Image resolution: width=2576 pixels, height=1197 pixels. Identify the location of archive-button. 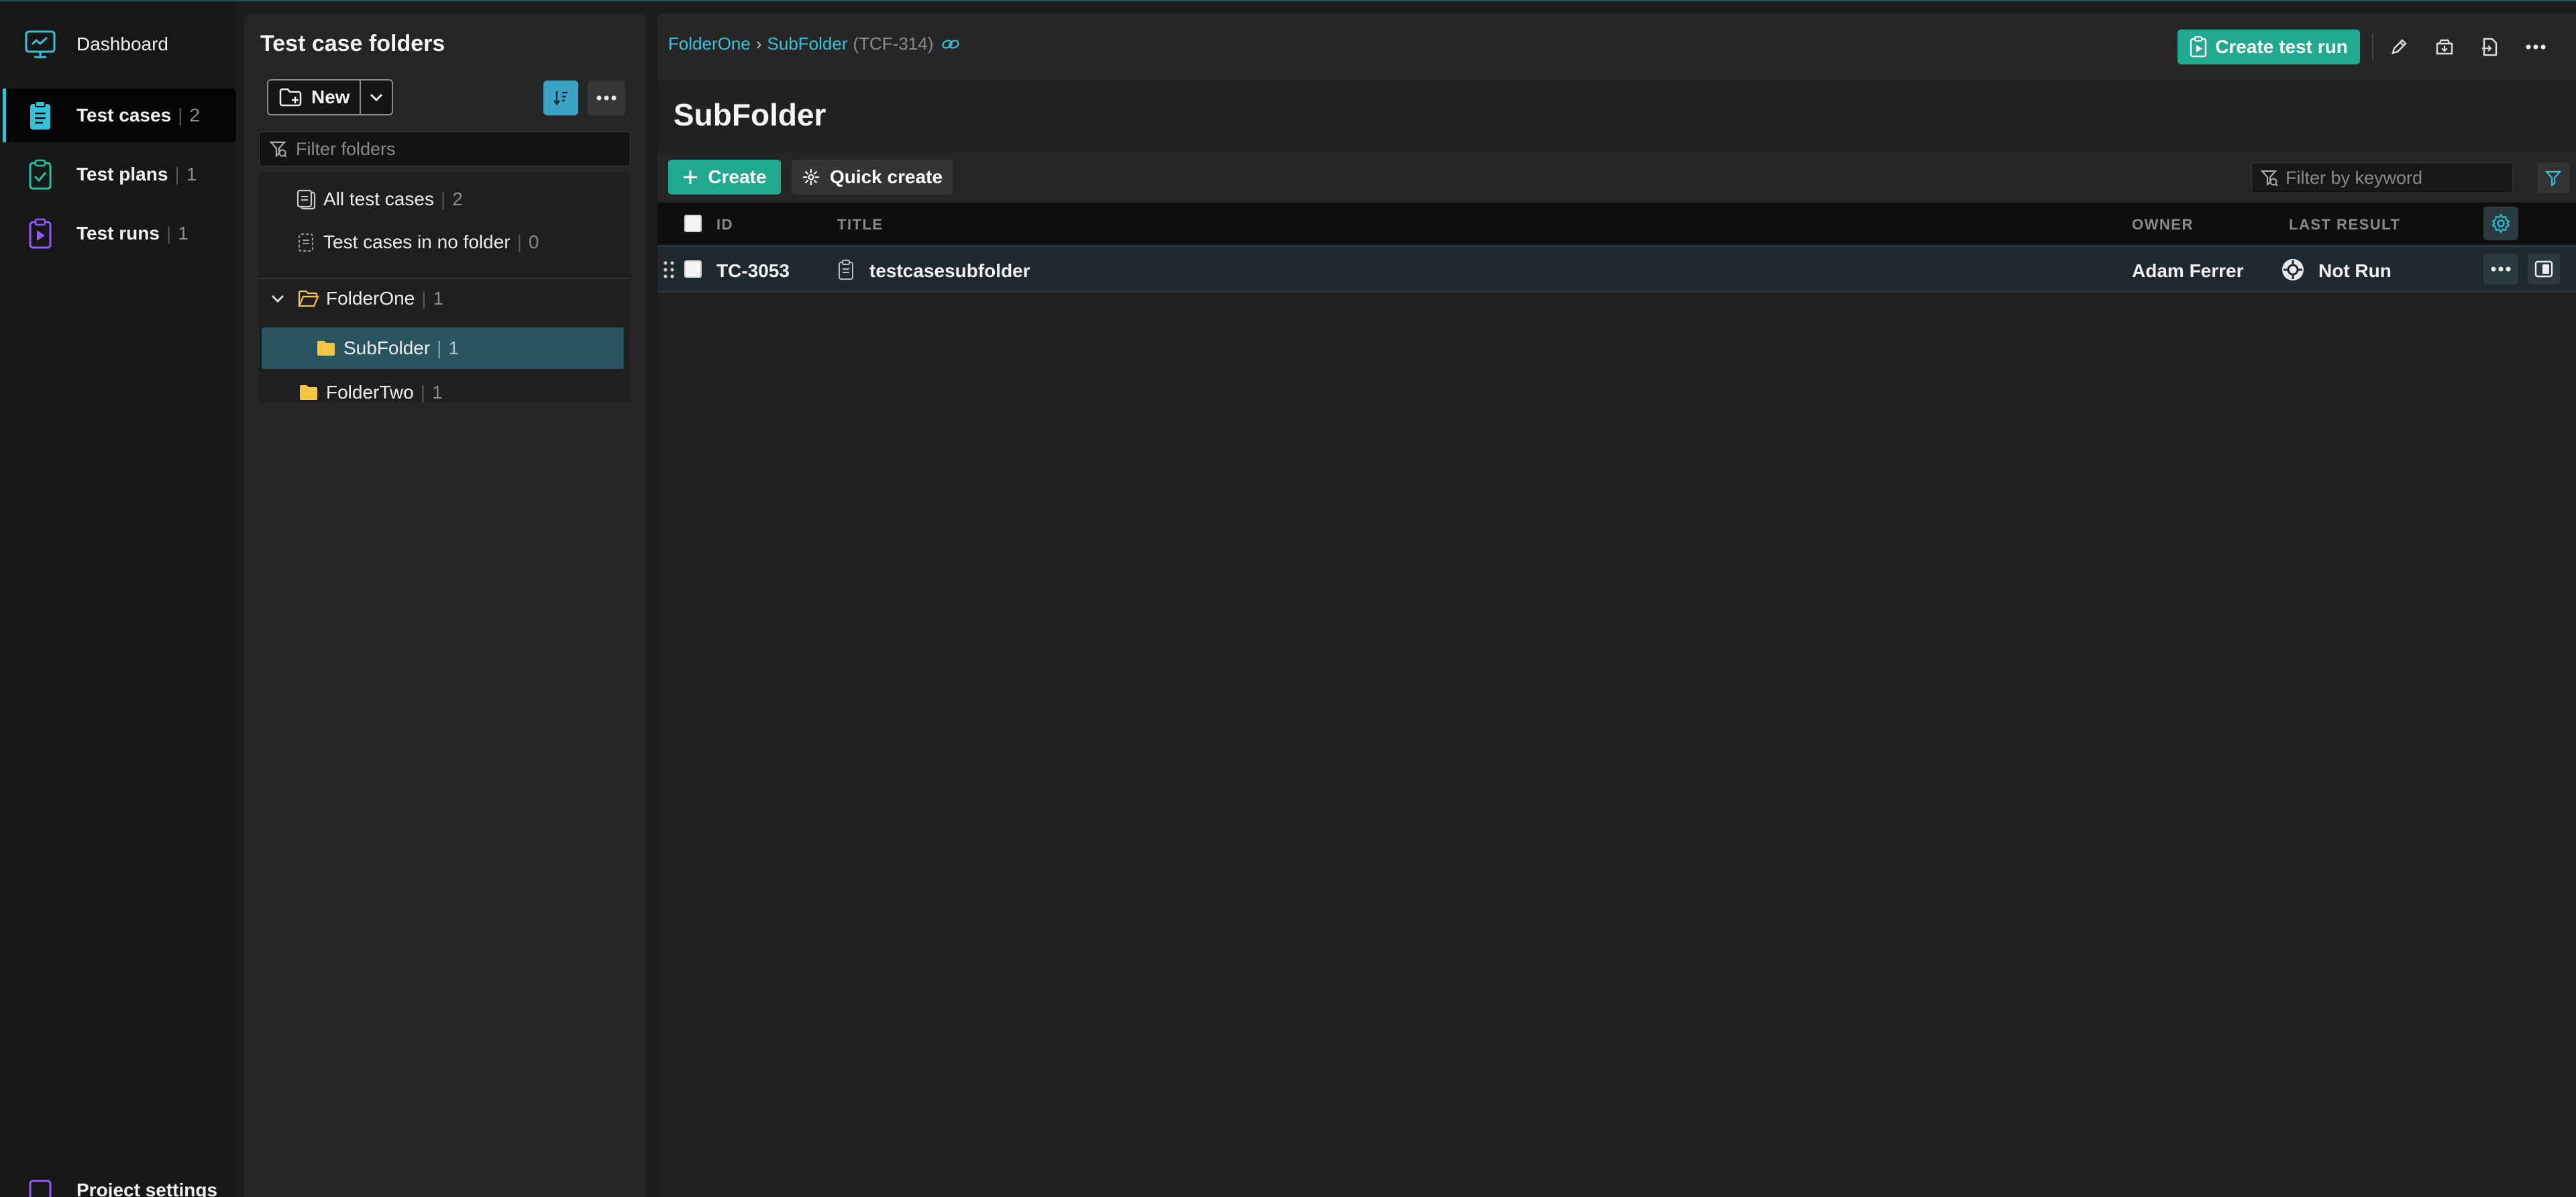
(2444, 47).